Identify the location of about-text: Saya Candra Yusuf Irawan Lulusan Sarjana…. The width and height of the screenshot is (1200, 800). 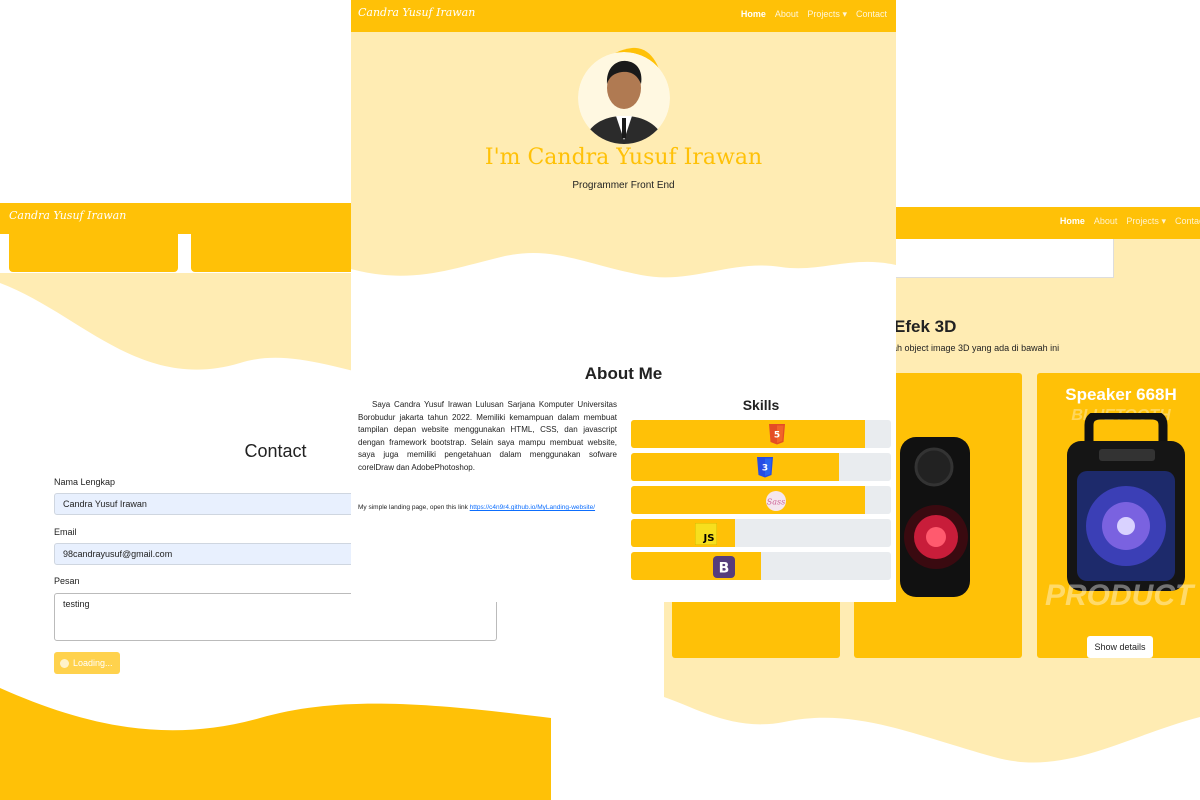
(487, 436).